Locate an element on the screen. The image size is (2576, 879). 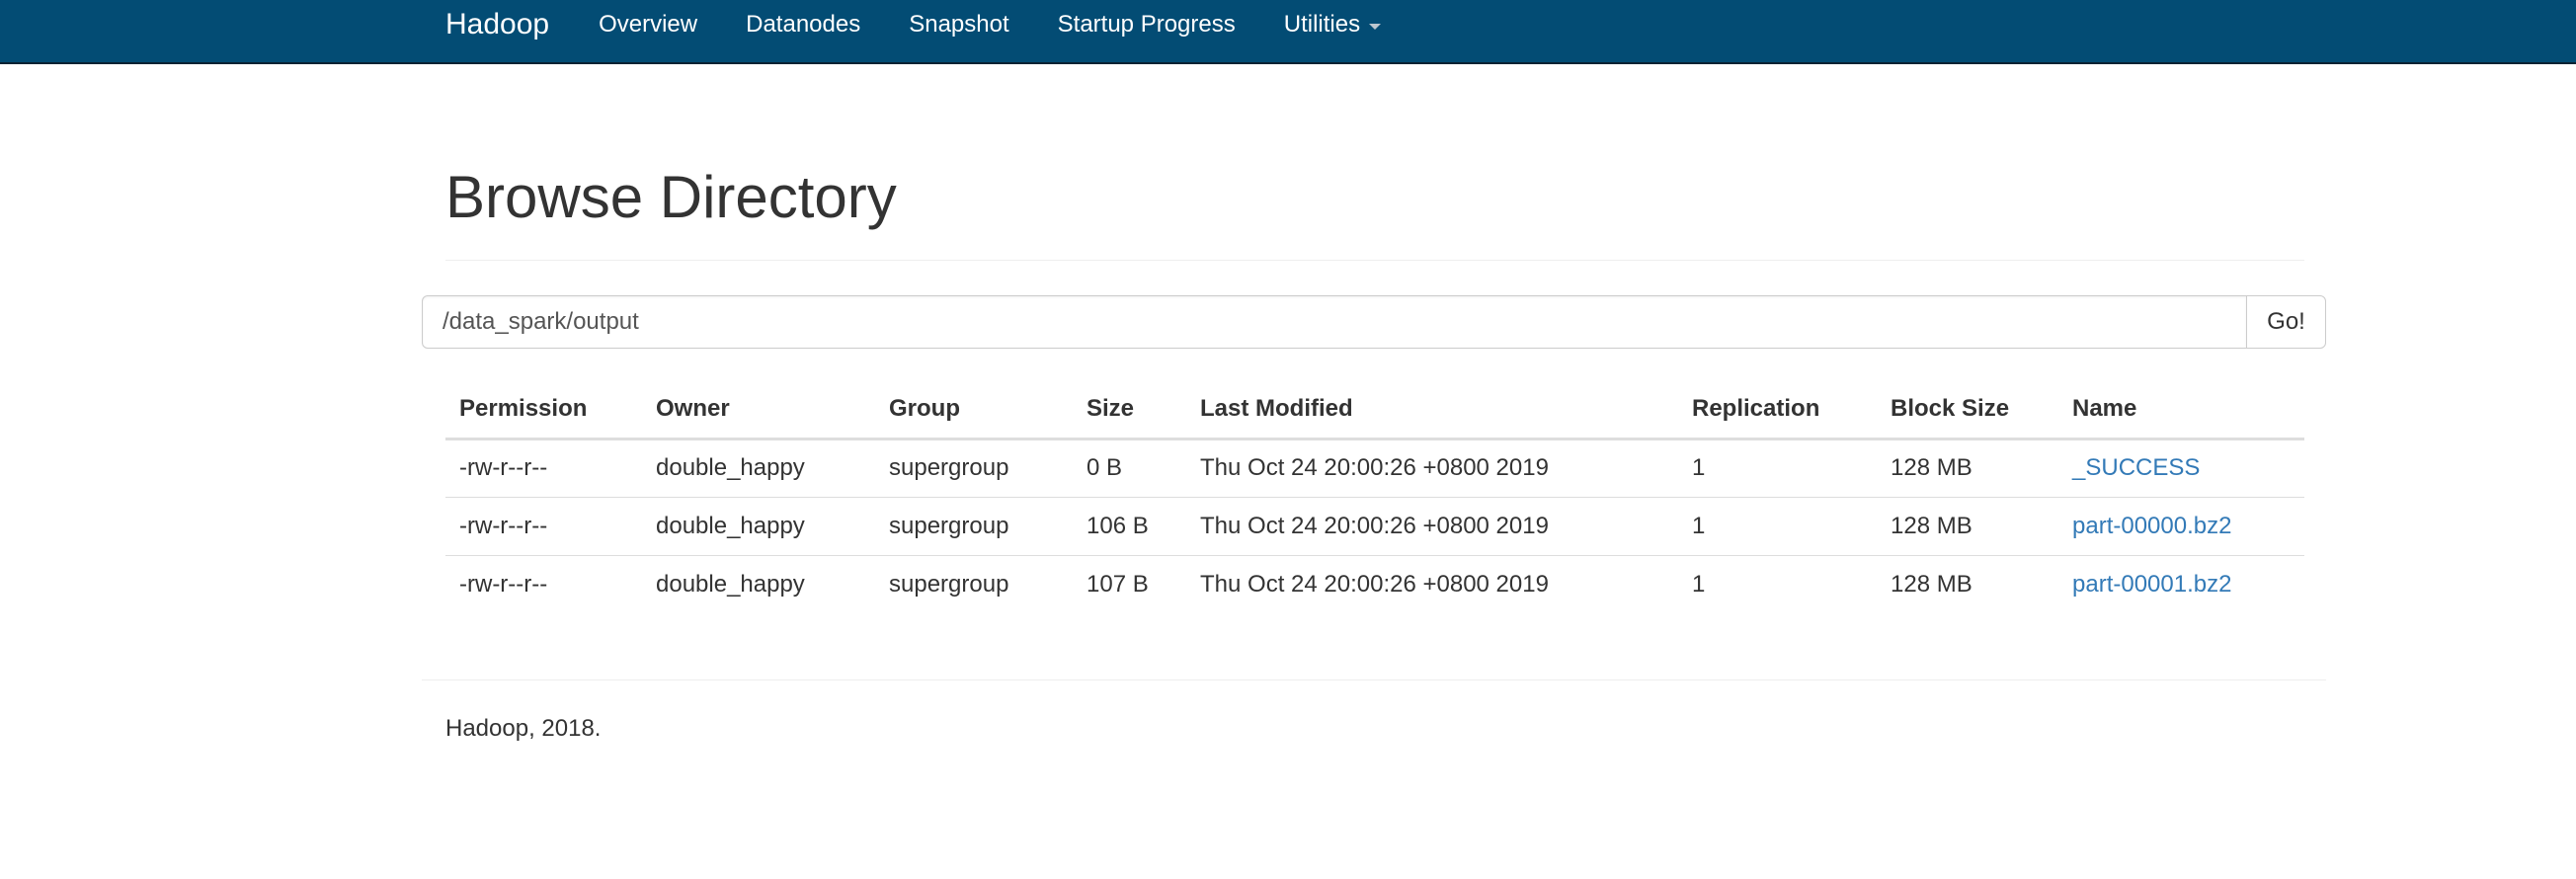
column-header-last-modified: Last Modified is located at coordinates (1432, 410).